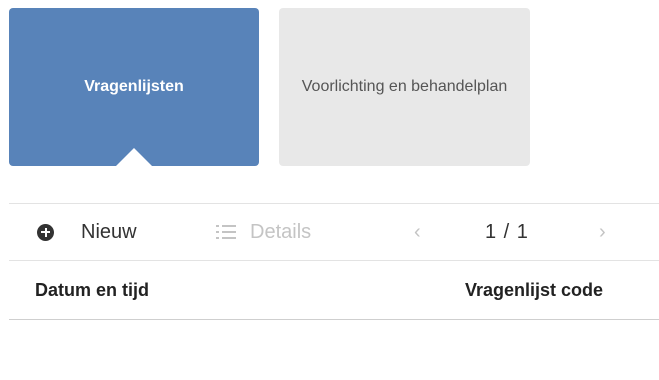  I want to click on list-icon, so click(226, 232).